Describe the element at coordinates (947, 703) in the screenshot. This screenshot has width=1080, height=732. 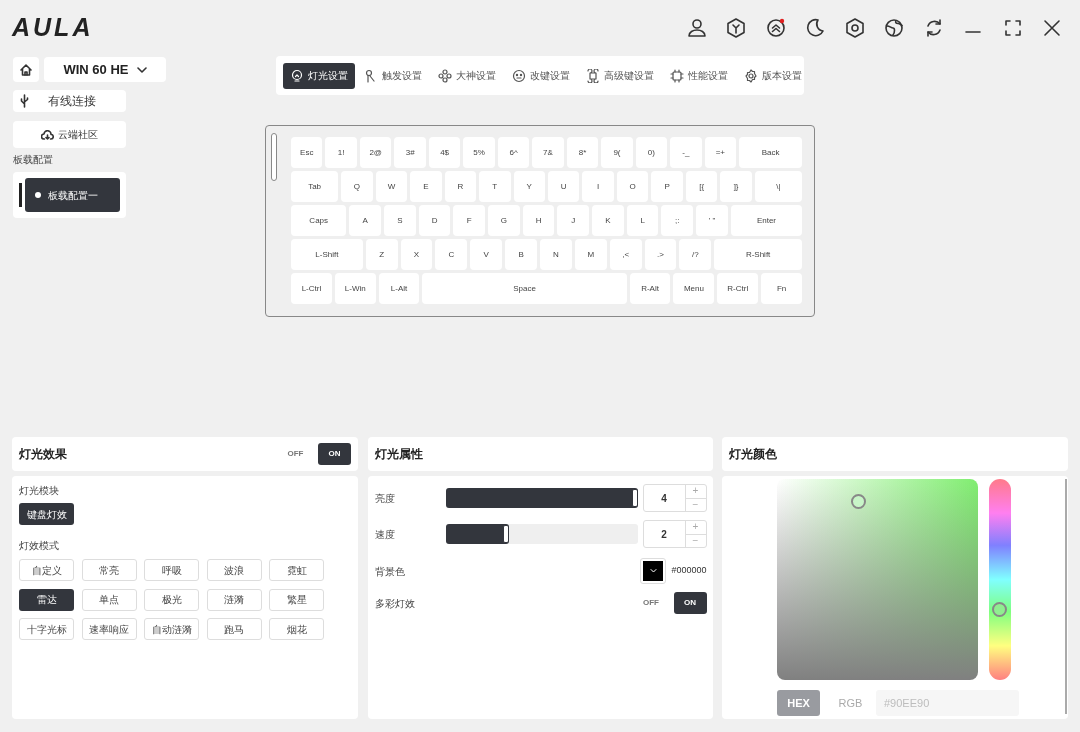
I see `hex-field: #90EE90` at that location.